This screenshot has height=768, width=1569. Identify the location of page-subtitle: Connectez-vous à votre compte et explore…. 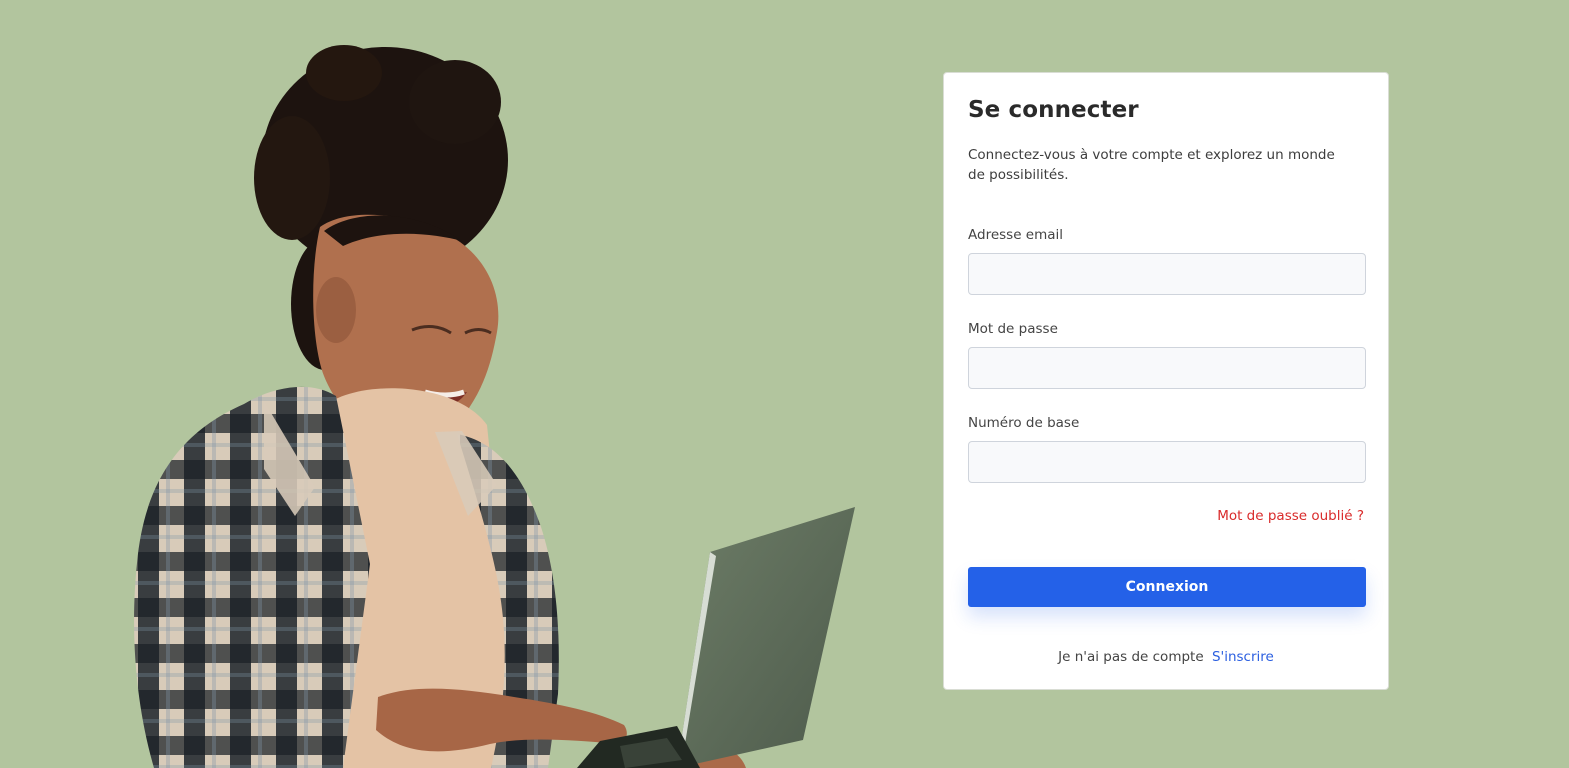
(1151, 165).